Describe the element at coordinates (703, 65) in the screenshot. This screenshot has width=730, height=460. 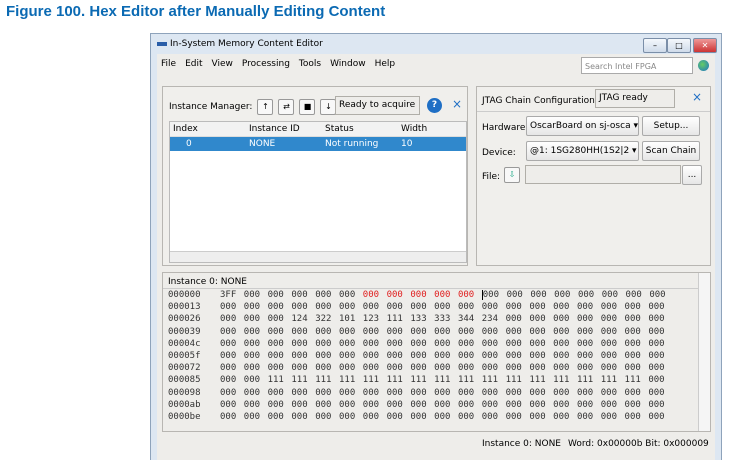
I see `globe-icon` at that location.